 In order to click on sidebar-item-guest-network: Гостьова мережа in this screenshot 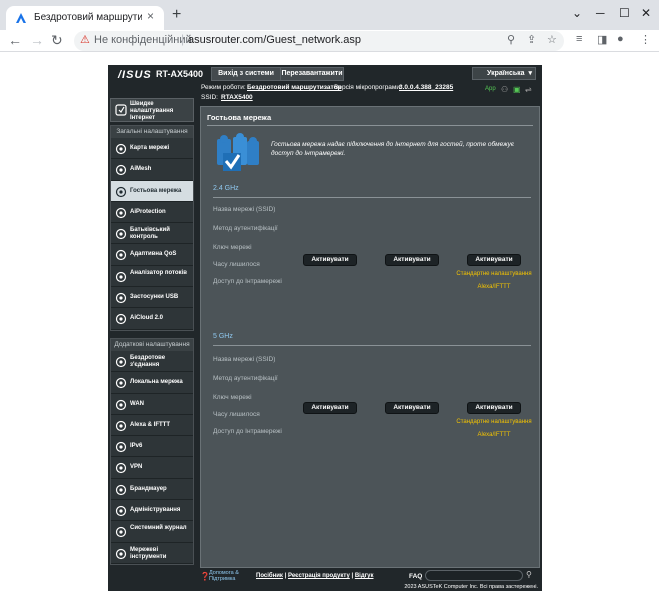, I will do `click(152, 191)`.